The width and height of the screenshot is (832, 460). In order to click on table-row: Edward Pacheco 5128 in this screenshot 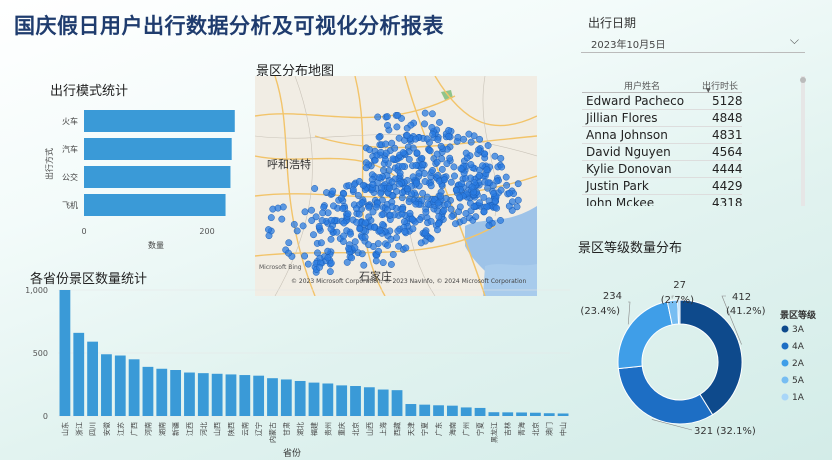, I will do `click(662, 101)`.